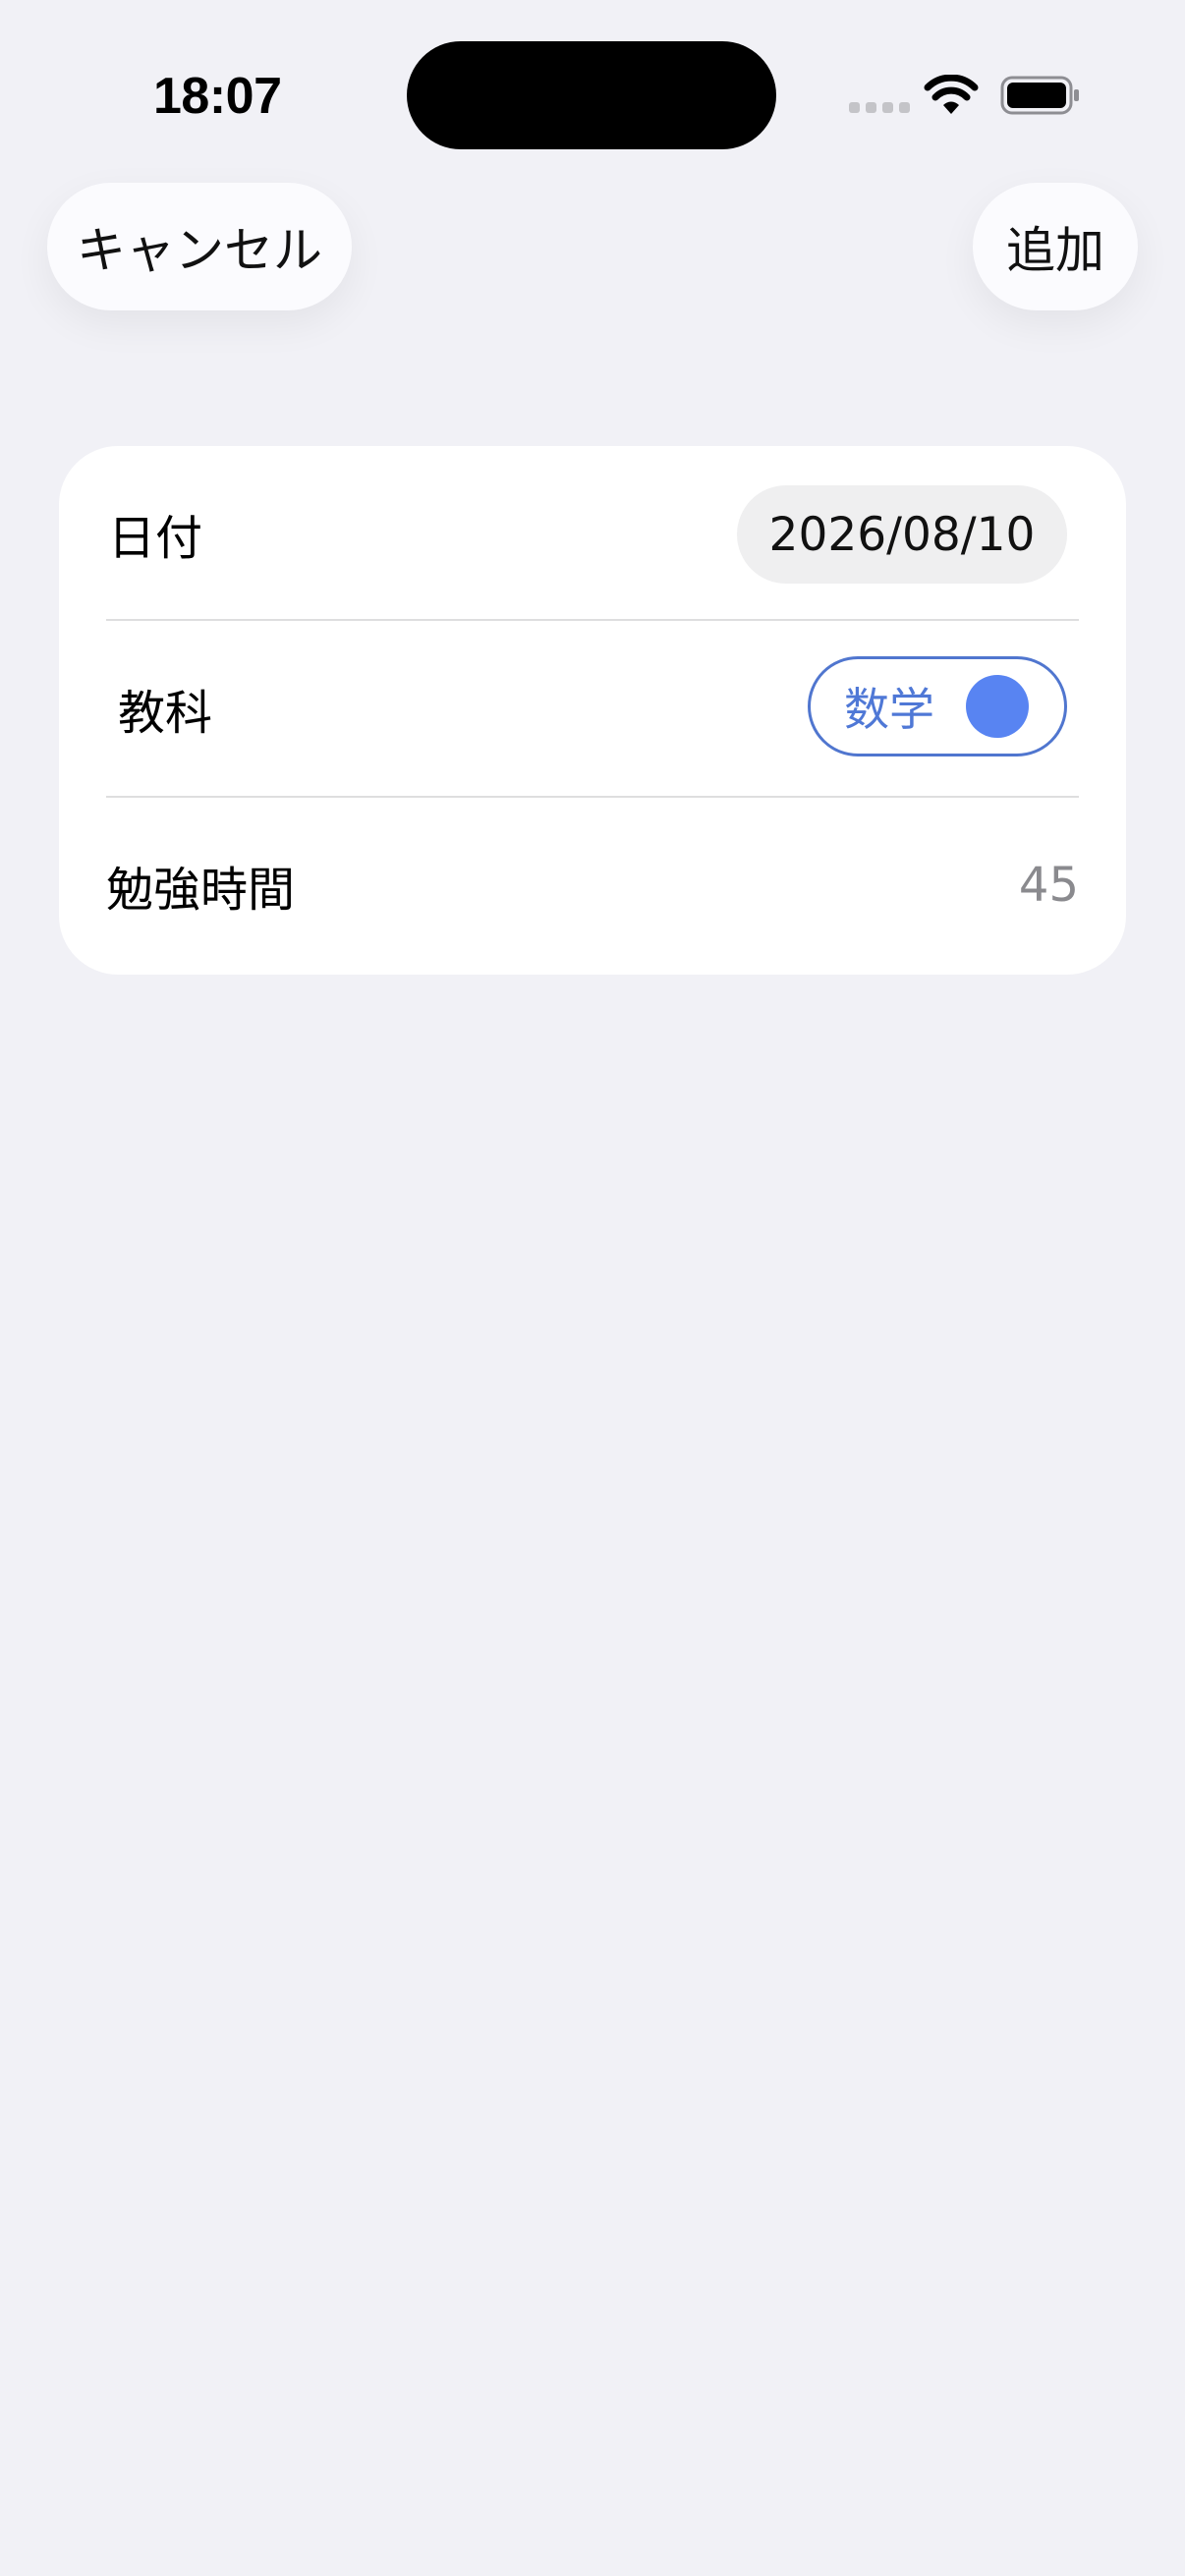  I want to click on duration-input: 45, so click(1049, 885).